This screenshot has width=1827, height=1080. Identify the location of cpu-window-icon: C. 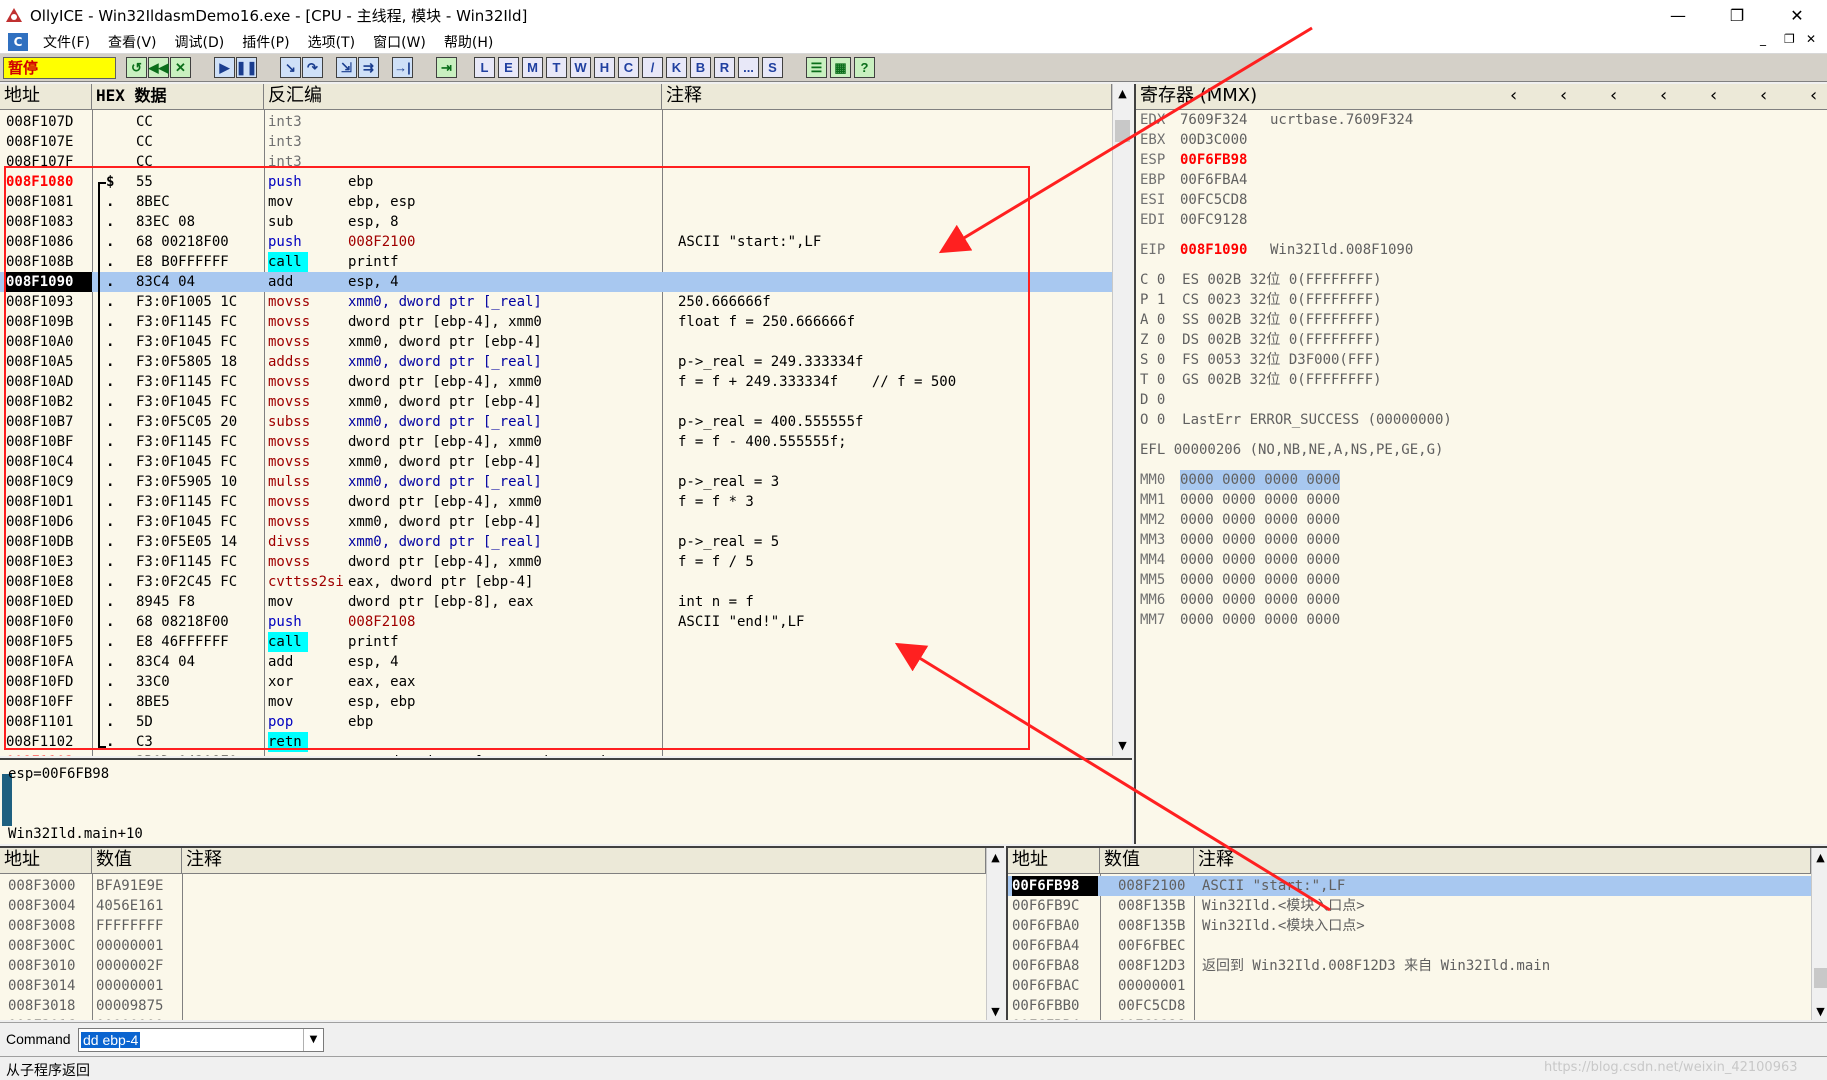
(18, 41).